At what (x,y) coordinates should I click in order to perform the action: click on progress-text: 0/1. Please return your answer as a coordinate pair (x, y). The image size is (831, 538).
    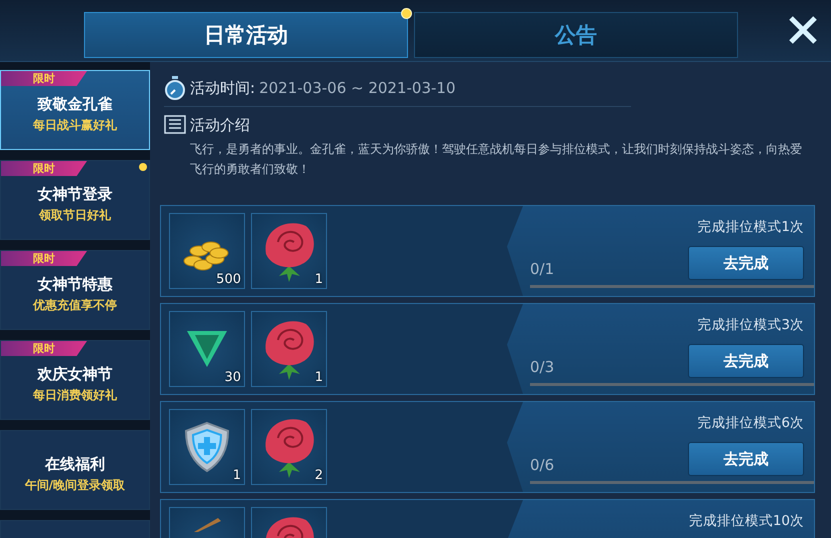
    Looking at the image, I should click on (542, 269).